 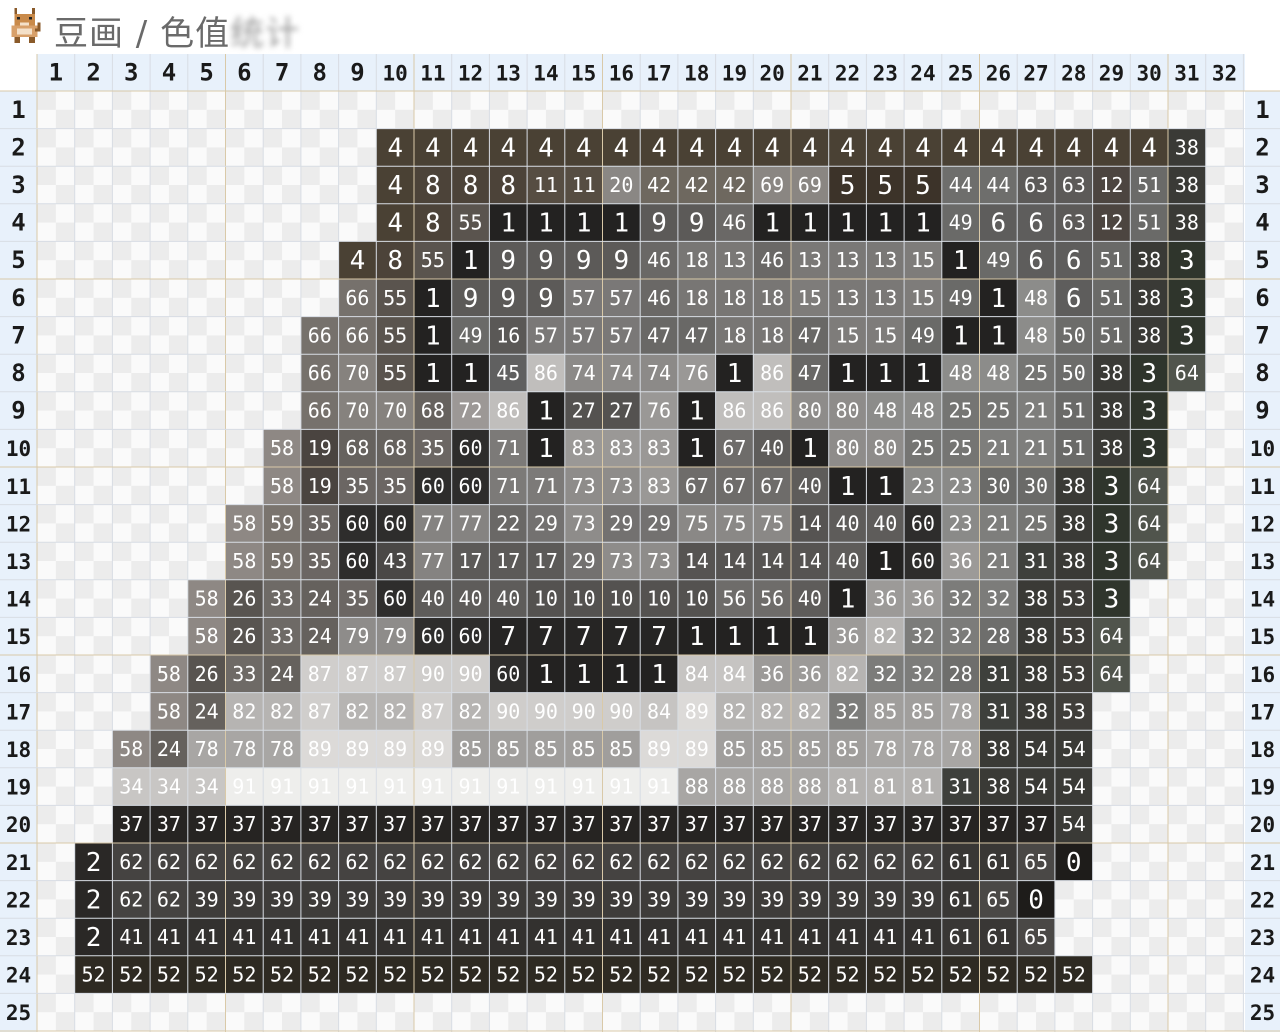 What do you see at coordinates (244, 937) in the screenshot?
I see `bead-cell-value: 41` at bounding box center [244, 937].